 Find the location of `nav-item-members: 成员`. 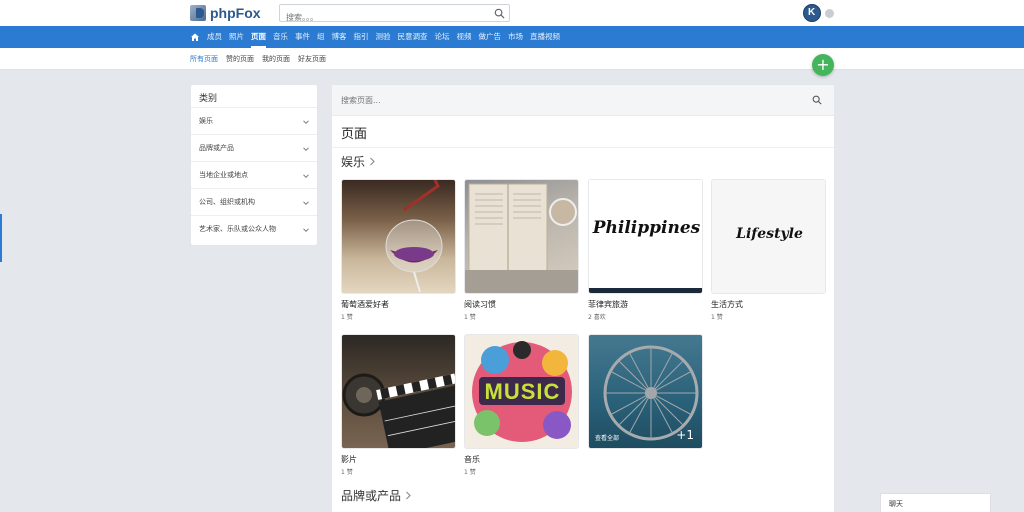

nav-item-members: 成员 is located at coordinates (214, 37).